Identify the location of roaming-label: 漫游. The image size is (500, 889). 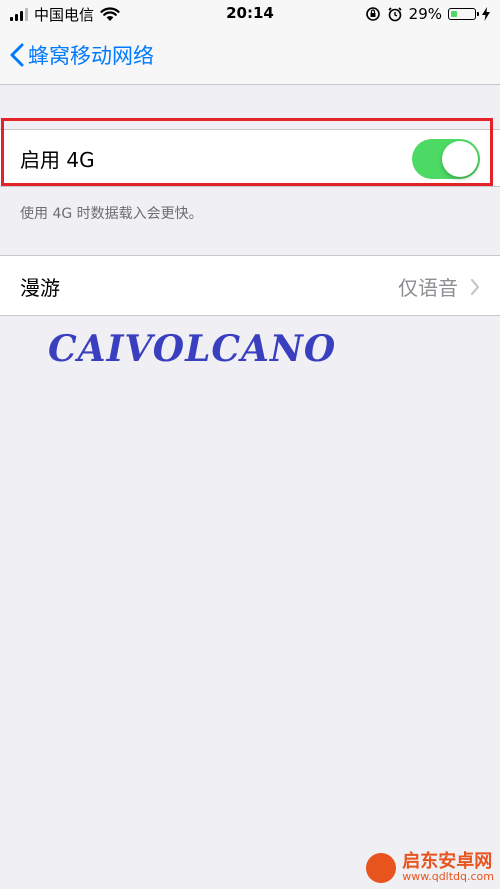
(40, 288).